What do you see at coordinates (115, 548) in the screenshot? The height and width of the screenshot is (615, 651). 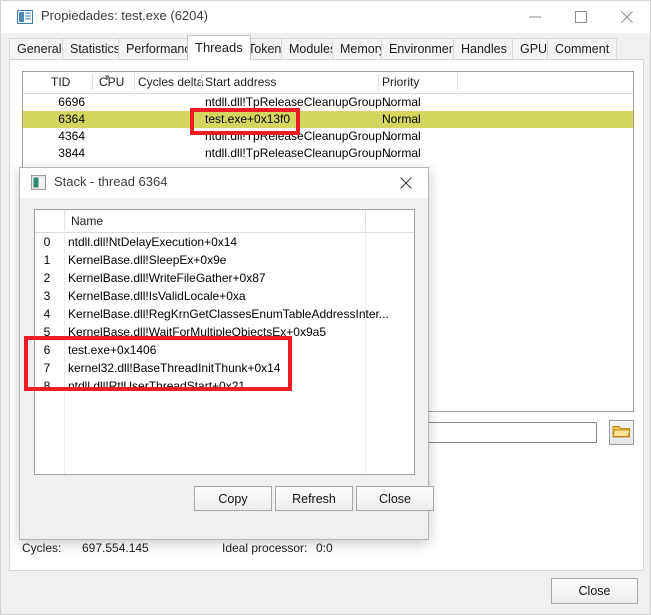 I see `cycles-value: 697.554.145` at bounding box center [115, 548].